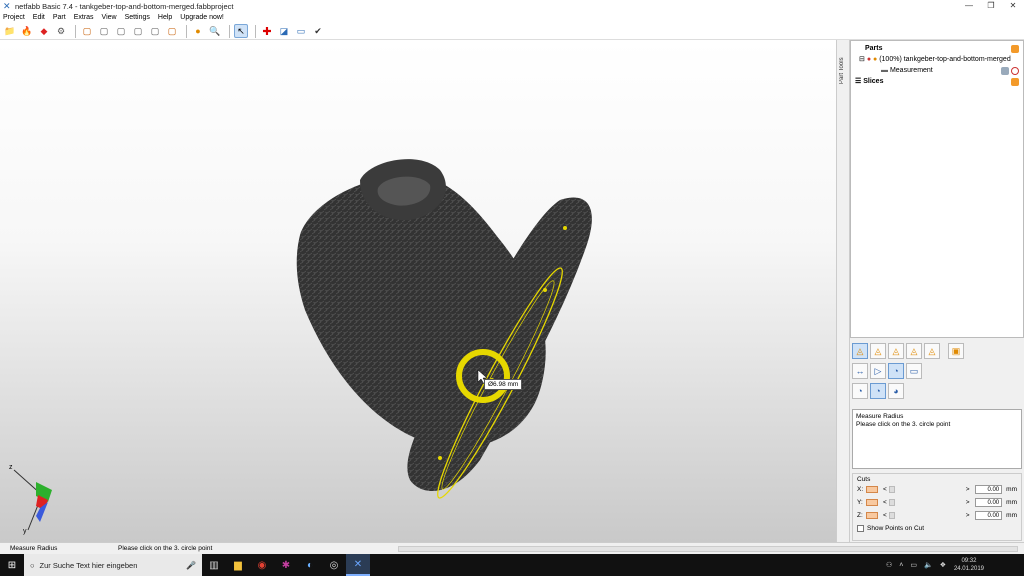  What do you see at coordinates (155, 31) in the screenshot?
I see `view-top-icon: ▢` at bounding box center [155, 31].